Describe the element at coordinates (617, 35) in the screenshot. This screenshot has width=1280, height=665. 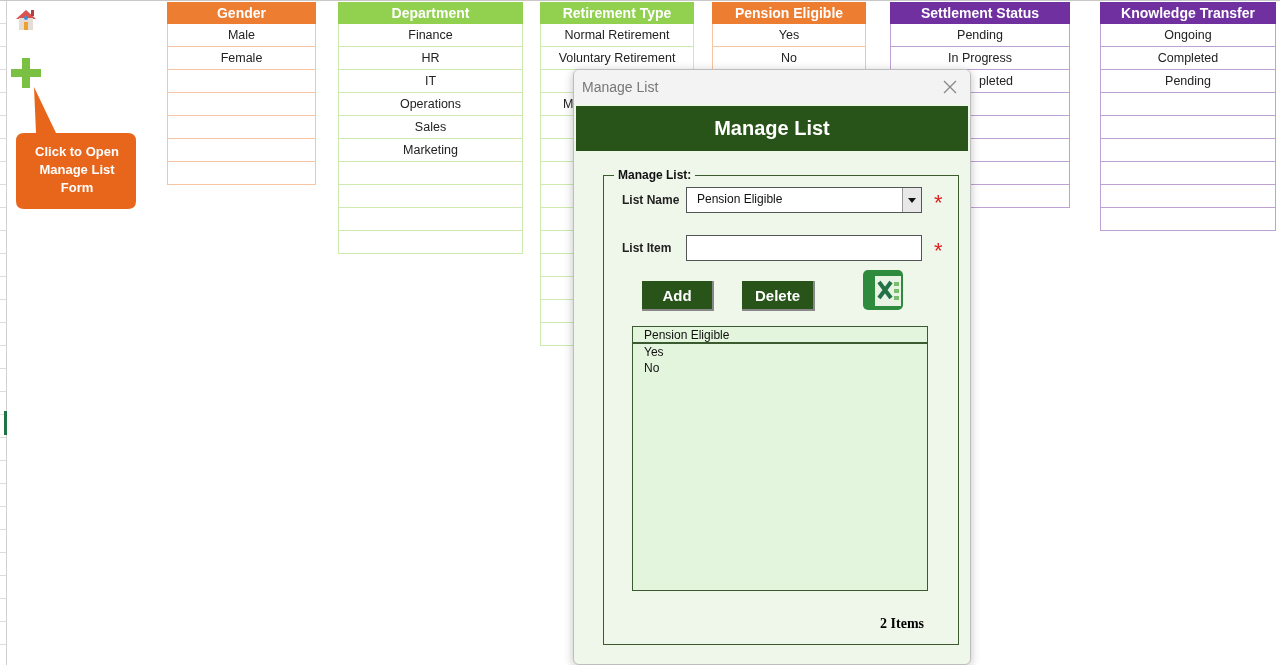
I see `table-cell: Normal Retirement` at that location.